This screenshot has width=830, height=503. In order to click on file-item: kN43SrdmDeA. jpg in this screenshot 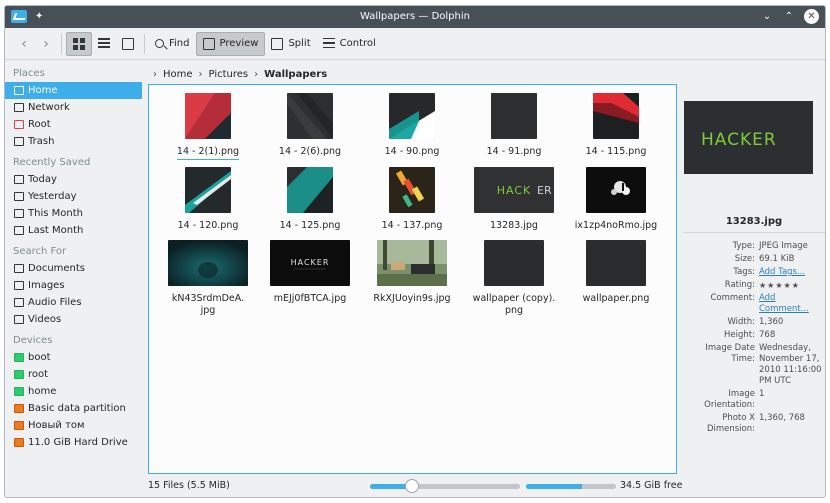, I will do `click(208, 278)`.